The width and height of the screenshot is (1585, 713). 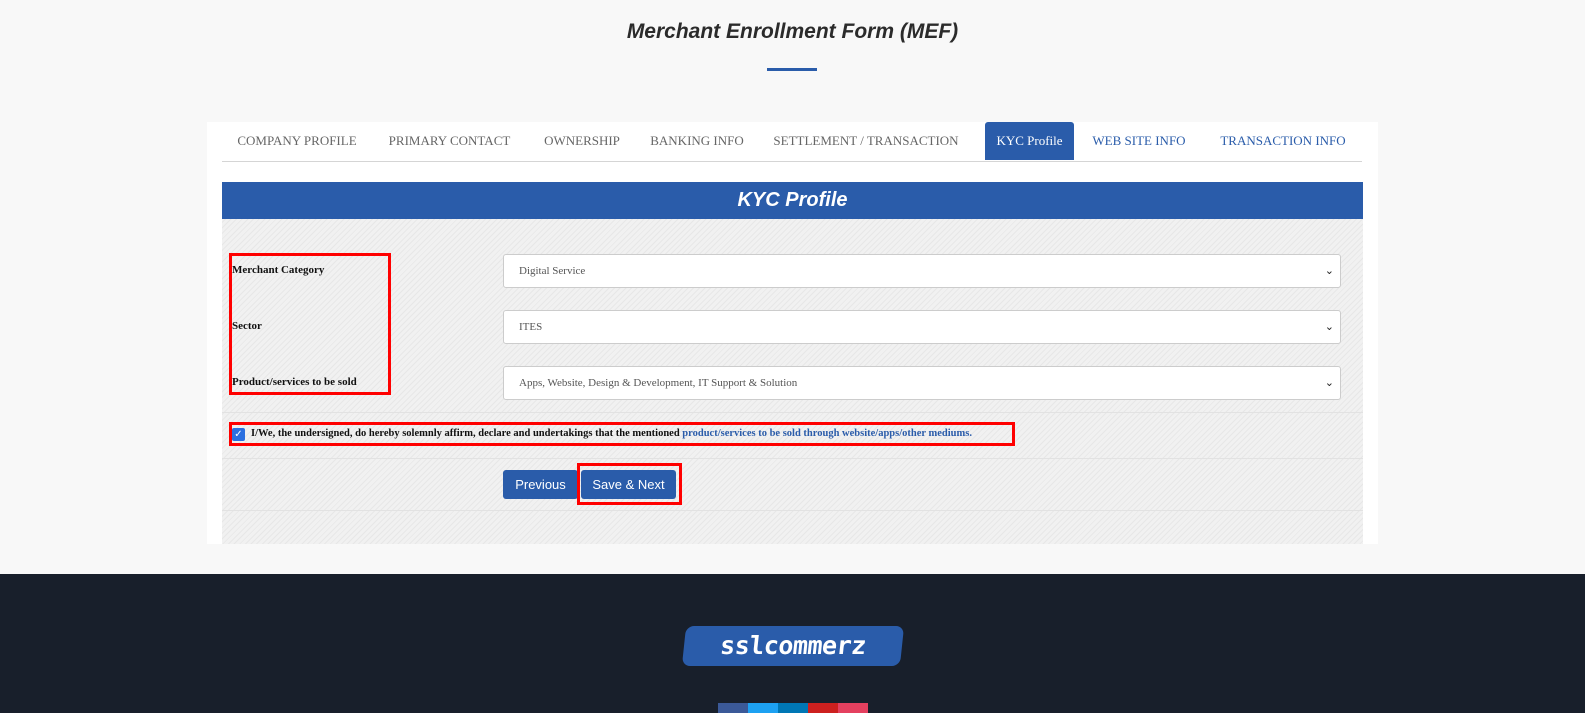 What do you see at coordinates (792, 200) in the screenshot?
I see `section-header: KYC Profile` at bounding box center [792, 200].